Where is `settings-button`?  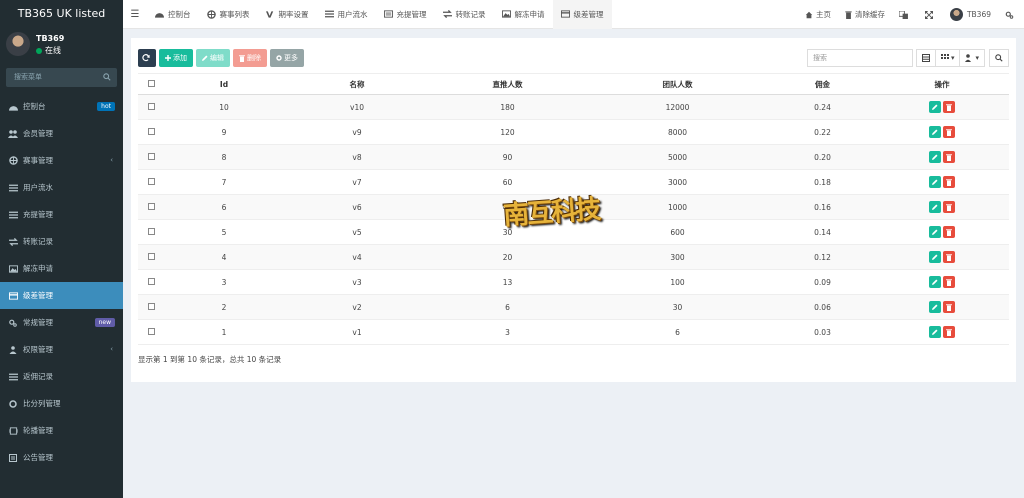
settings-button is located at coordinates (1011, 15).